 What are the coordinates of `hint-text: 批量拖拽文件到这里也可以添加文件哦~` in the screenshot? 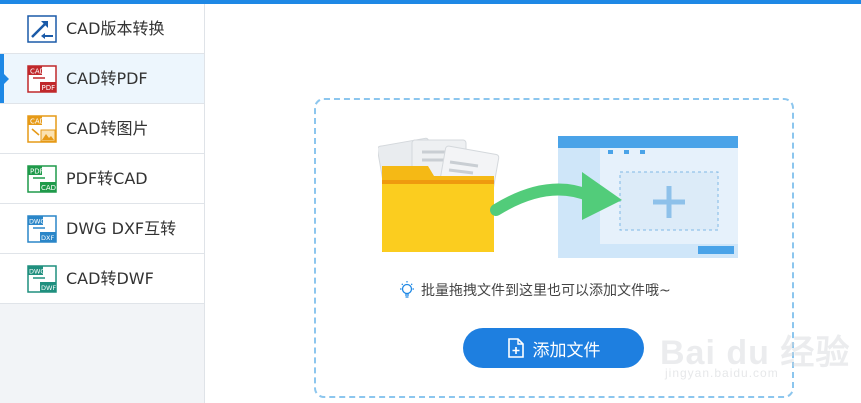 It's located at (546, 291).